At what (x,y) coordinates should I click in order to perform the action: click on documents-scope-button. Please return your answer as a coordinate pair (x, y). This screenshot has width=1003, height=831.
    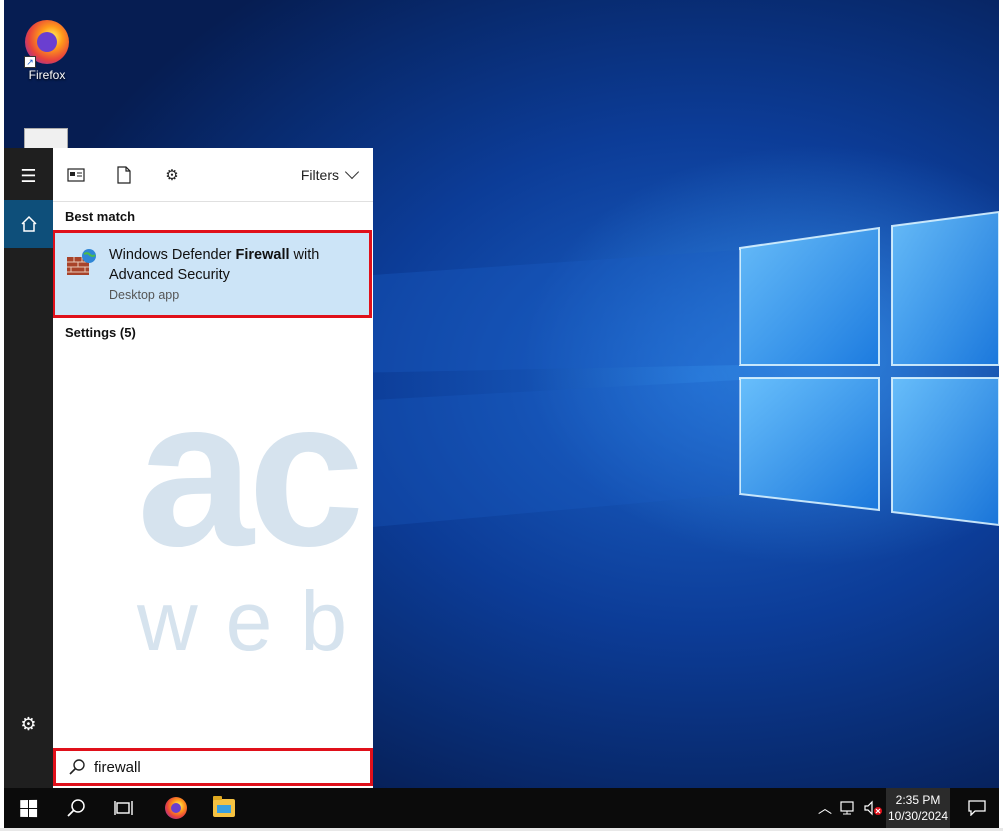
    Looking at the image, I should click on (124, 175).